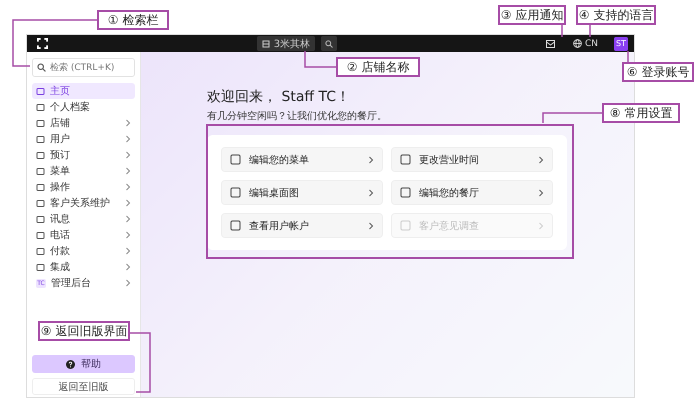 This screenshot has width=698, height=410. What do you see at coordinates (550, 44) in the screenshot?
I see `mail-icon` at bounding box center [550, 44].